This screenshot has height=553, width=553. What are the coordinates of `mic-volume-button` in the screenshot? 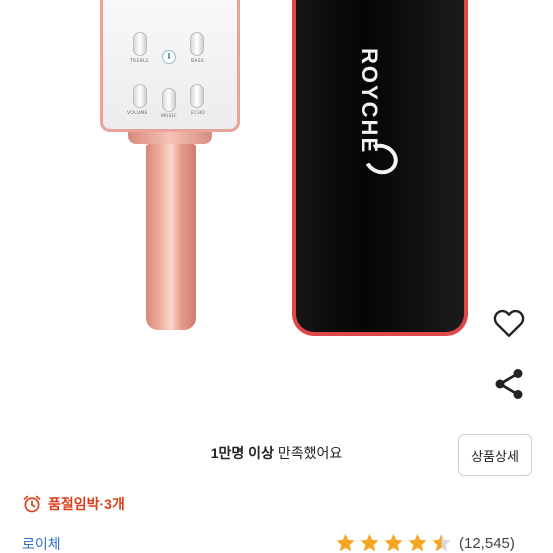 It's located at (140, 96).